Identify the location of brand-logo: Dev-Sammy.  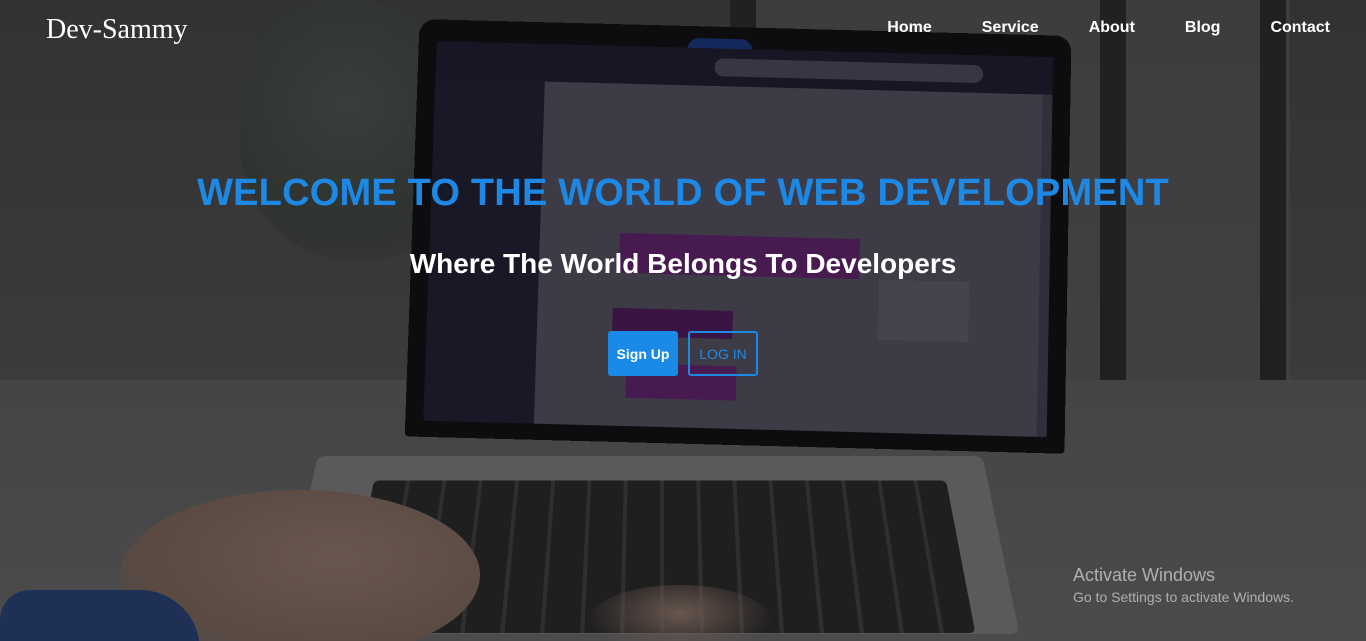
(117, 30).